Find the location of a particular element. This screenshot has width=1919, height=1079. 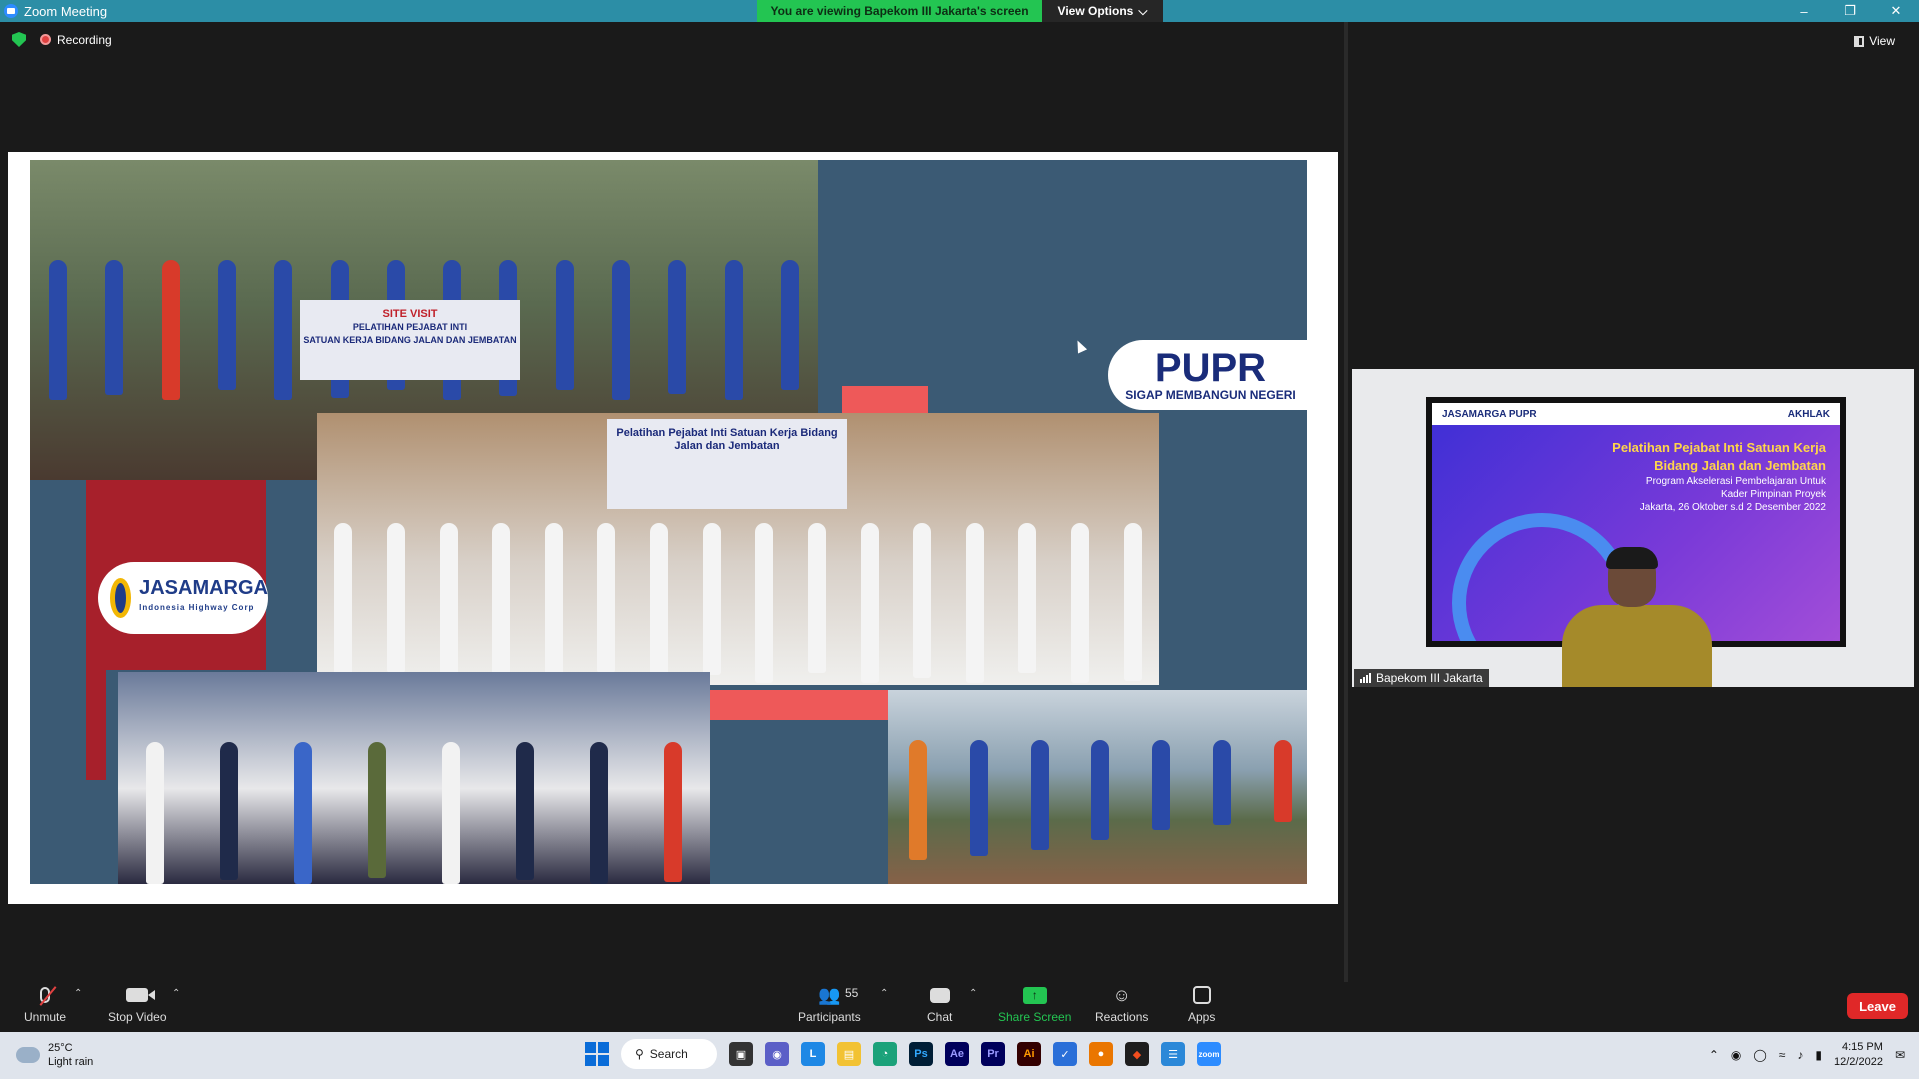

zoom-taskbar-icon: zoom is located at coordinates (1209, 1054).